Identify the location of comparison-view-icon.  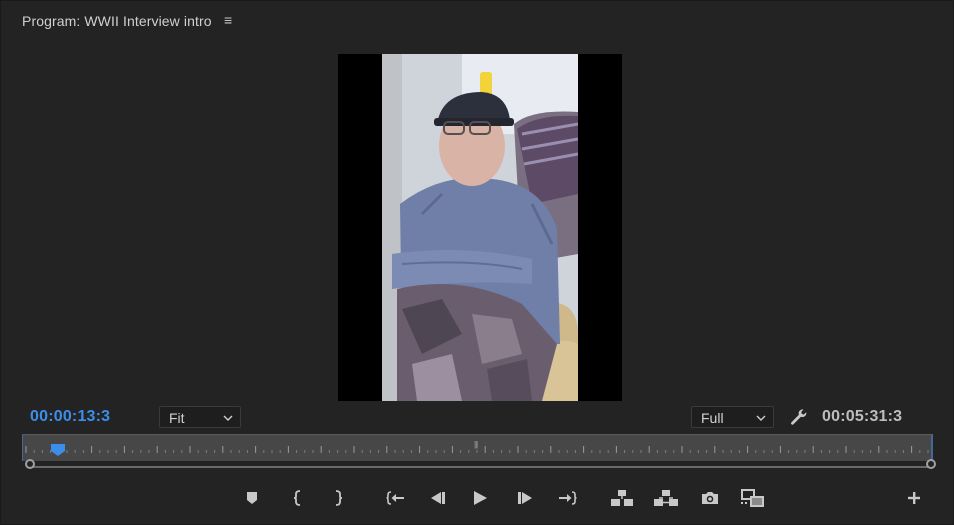
(752, 498).